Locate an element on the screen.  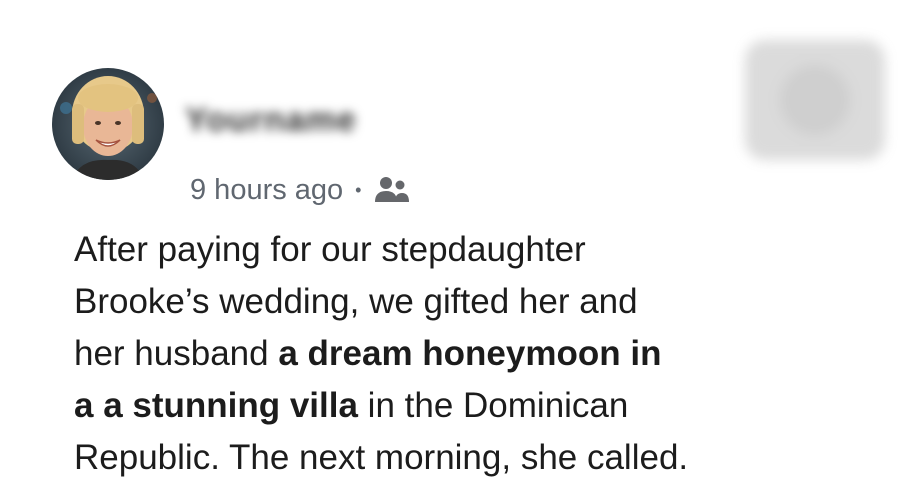
timestamp: 9 hours ago is located at coordinates (266, 190).